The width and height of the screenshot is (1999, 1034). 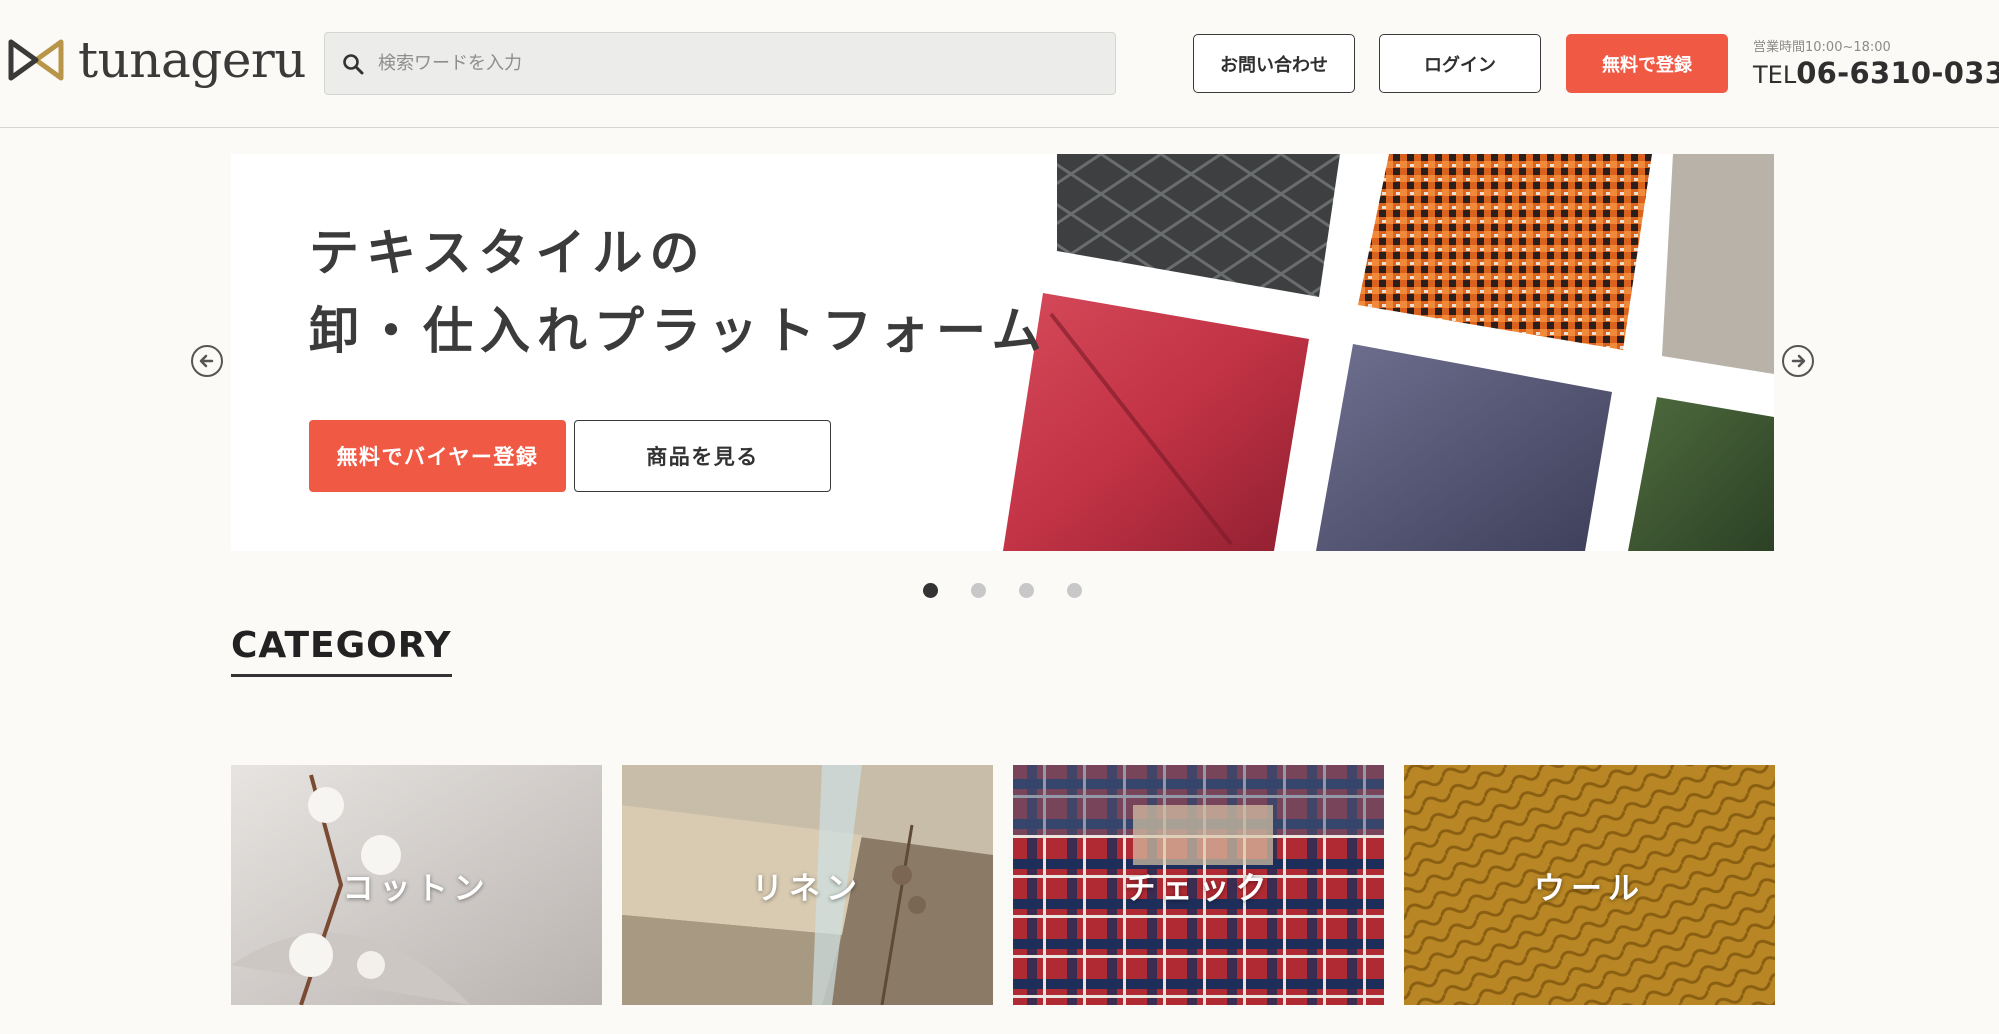 What do you see at coordinates (807, 888) in the screenshot?
I see `category-label: リネン` at bounding box center [807, 888].